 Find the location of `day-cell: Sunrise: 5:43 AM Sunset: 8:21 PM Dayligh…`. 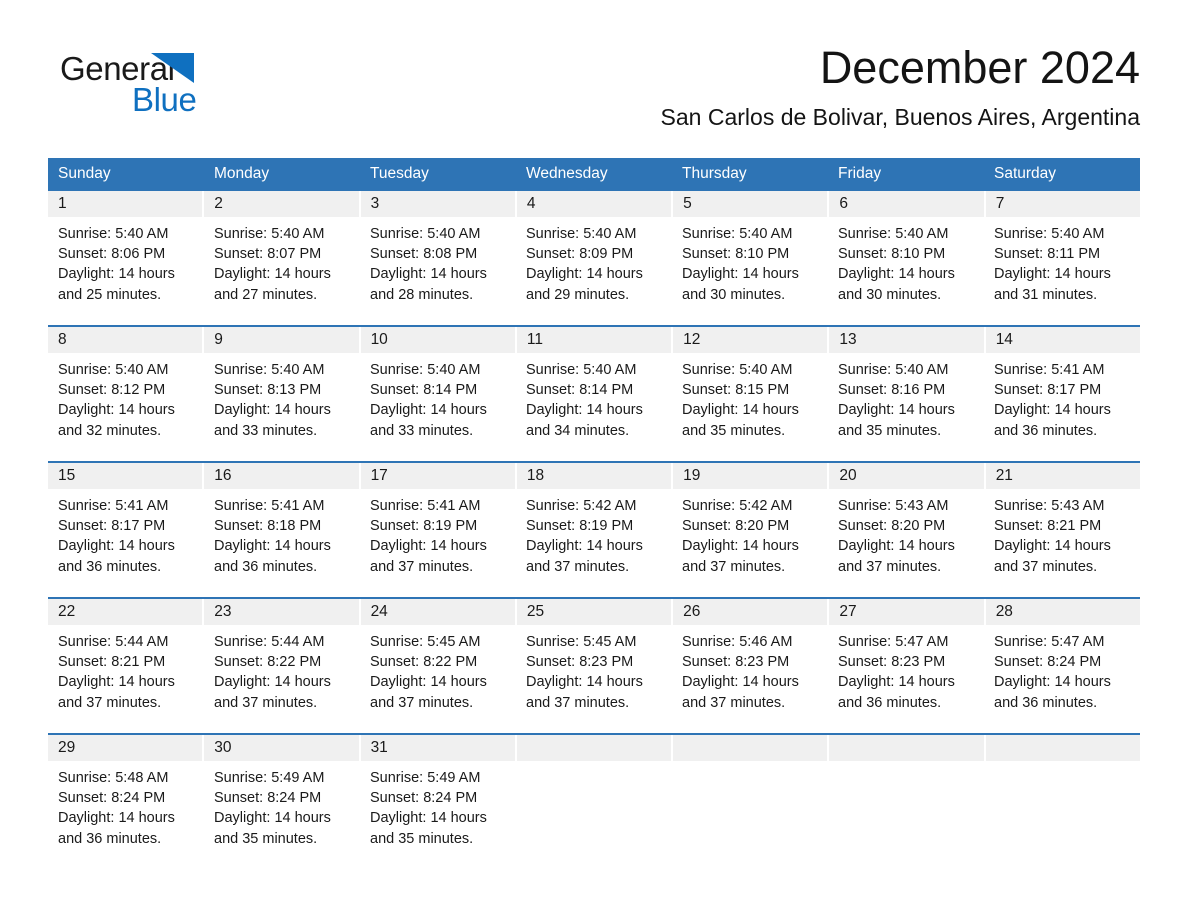

day-cell: Sunrise: 5:43 AM Sunset: 8:21 PM Dayligh… is located at coordinates (1062, 543).